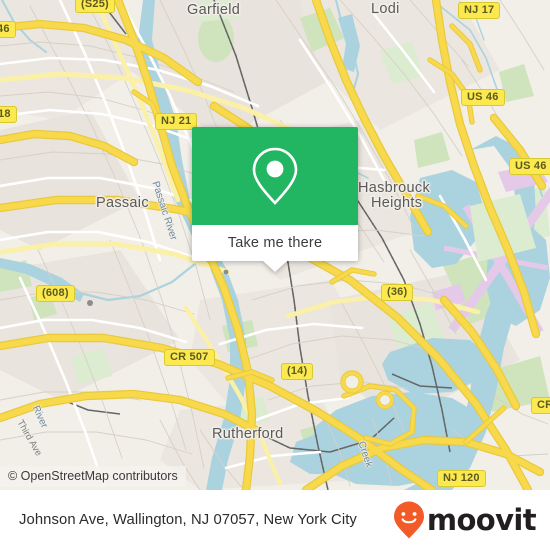 Image resolution: width=550 pixels, height=550 pixels. I want to click on route-shield: (14), so click(297, 371).